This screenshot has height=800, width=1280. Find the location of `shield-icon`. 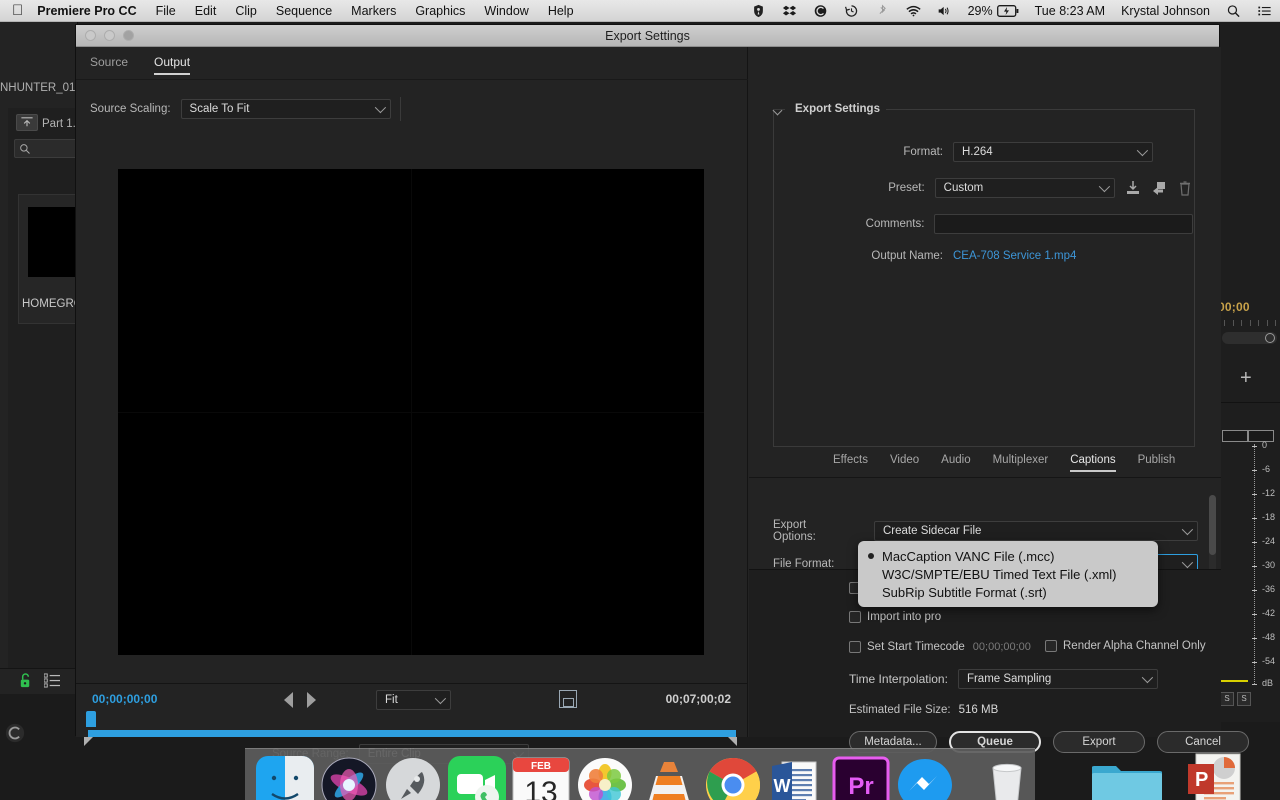

shield-icon is located at coordinates (758, 11).